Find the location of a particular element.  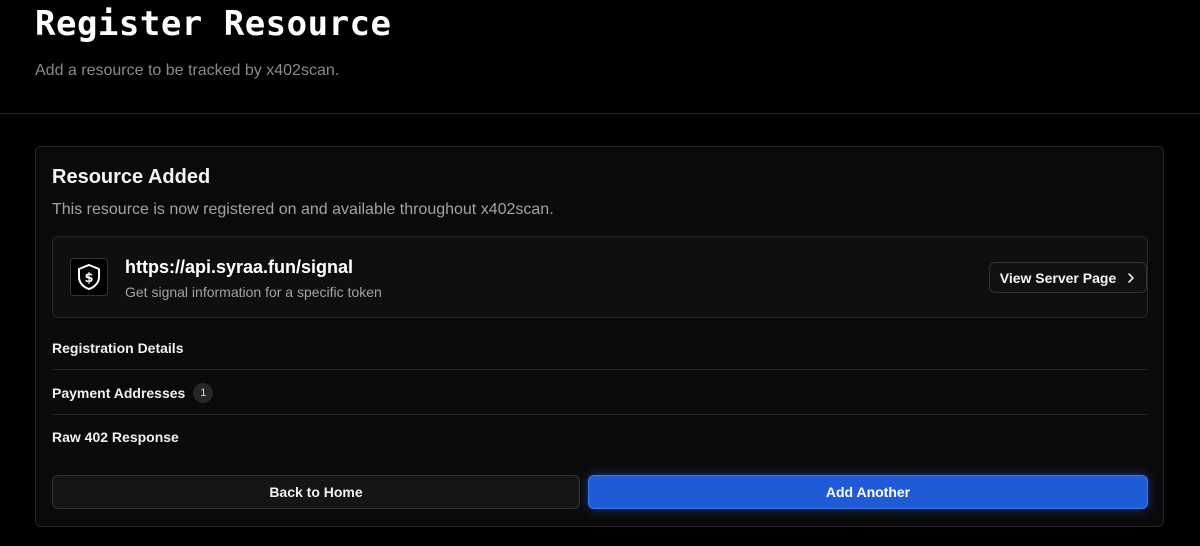

registration-details-label: Registration Details is located at coordinates (118, 347).